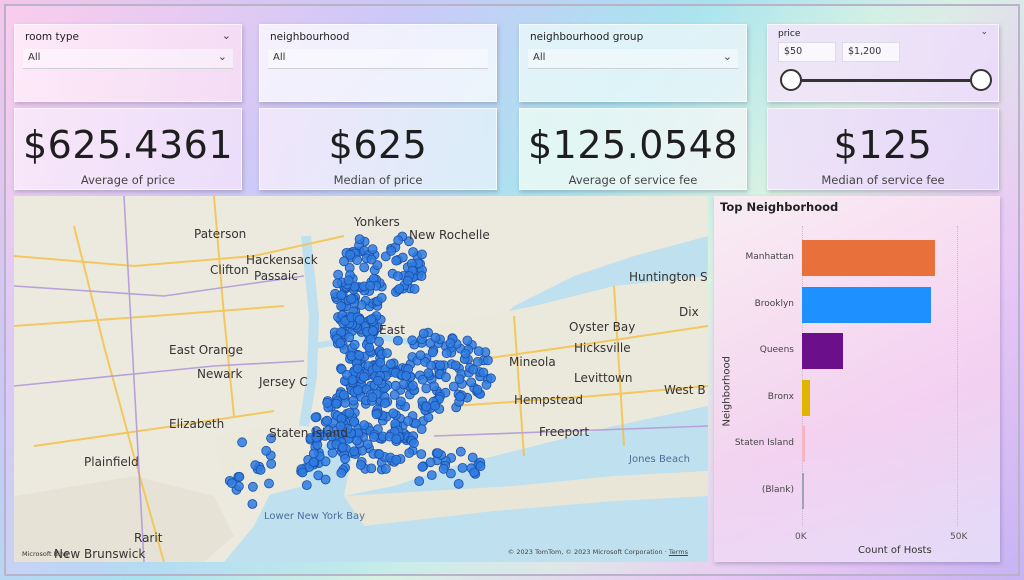 This screenshot has height=580, width=1024. I want to click on price-min-input: $50, so click(807, 52).